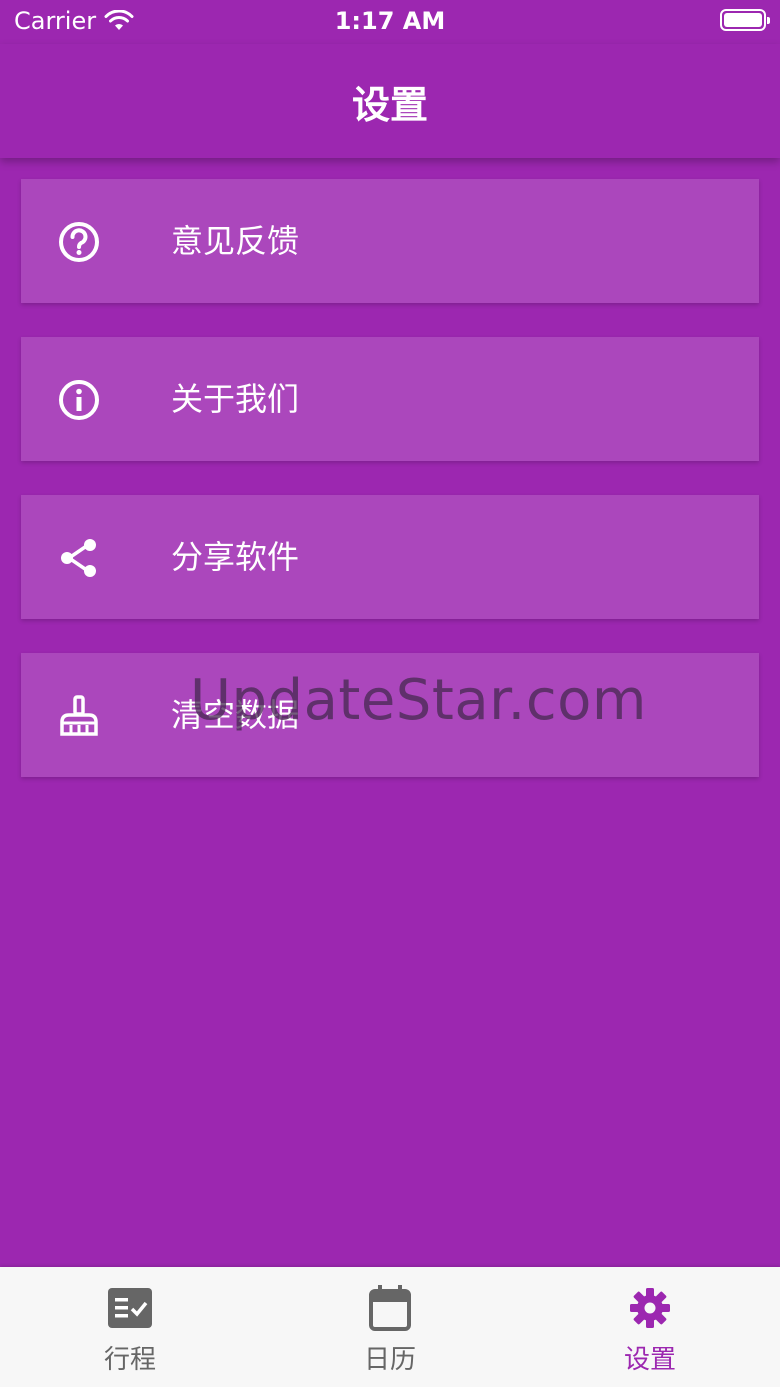 The height and width of the screenshot is (1387, 780). I want to click on gear-icon, so click(650, 1308).